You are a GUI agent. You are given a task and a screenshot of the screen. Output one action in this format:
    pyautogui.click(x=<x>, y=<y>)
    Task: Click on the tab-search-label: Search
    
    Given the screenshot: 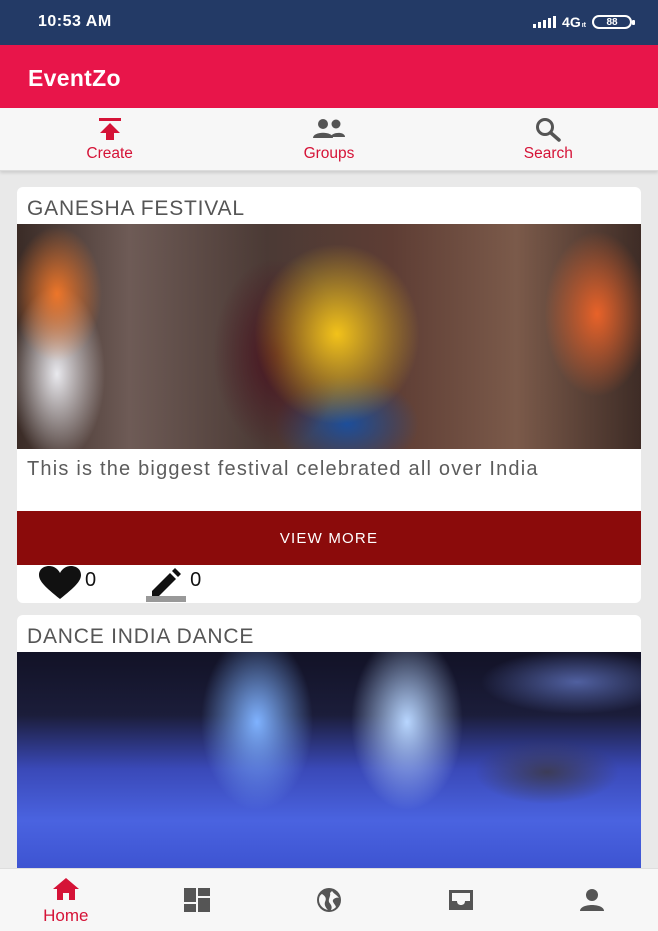 What is the action you would take?
    pyautogui.click(x=548, y=153)
    